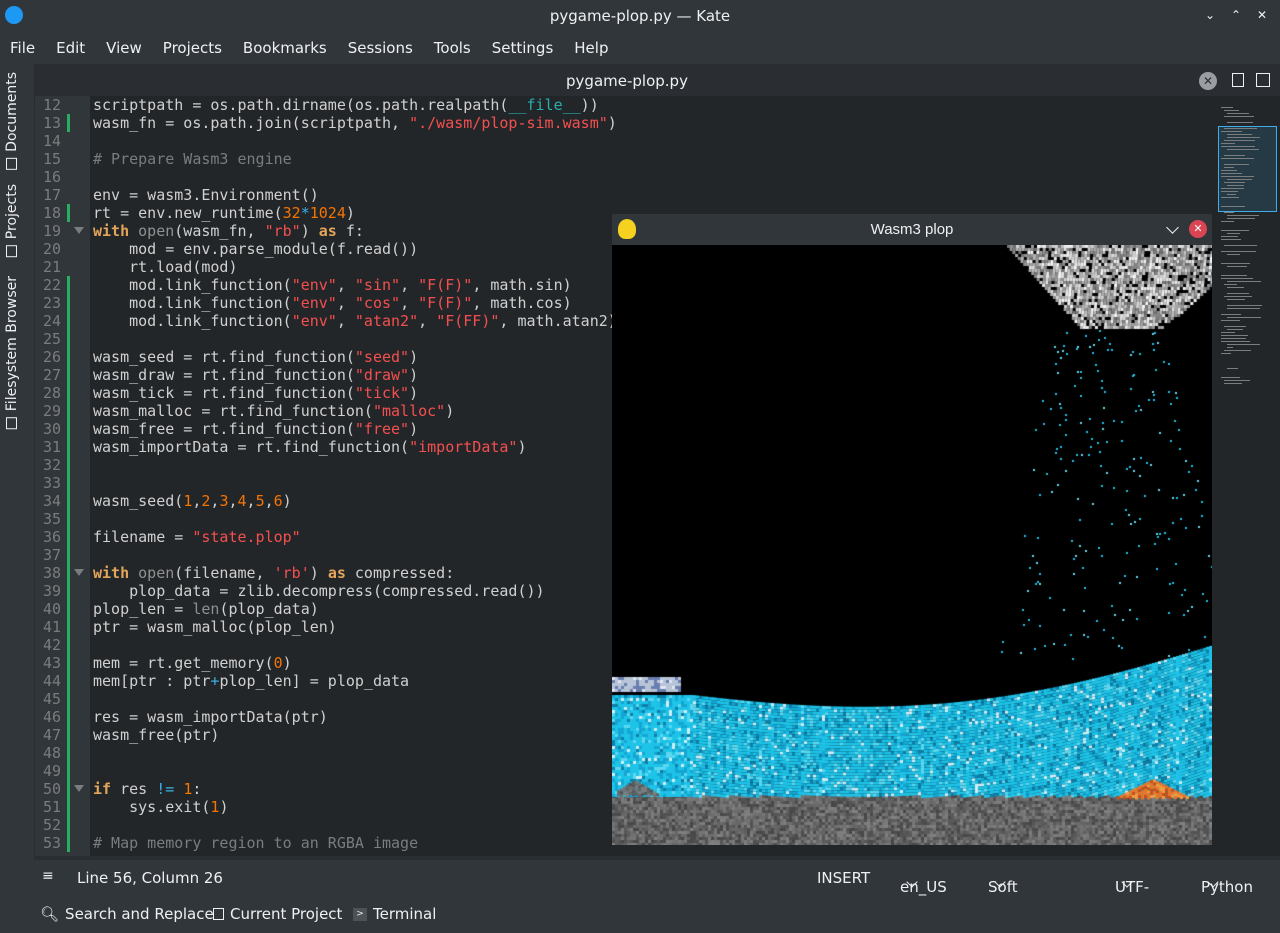 The image size is (1280, 933). What do you see at coordinates (1210, 15) in the screenshot?
I see `minimize-button: ⌄` at bounding box center [1210, 15].